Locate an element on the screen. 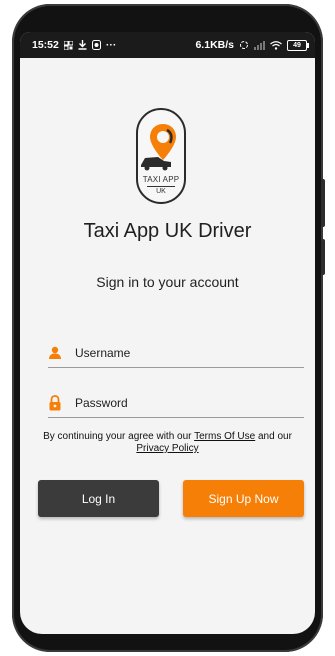  password-field is located at coordinates (176, 403).